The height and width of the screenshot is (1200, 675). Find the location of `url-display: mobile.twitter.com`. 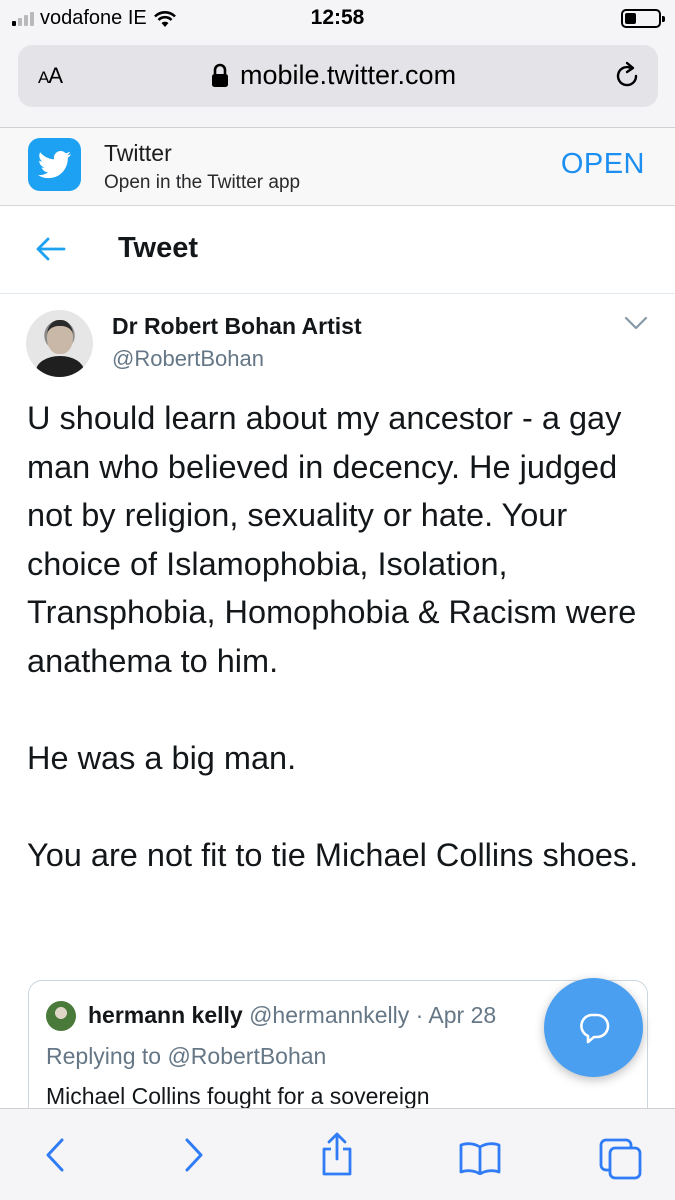

url-display: mobile.twitter.com is located at coordinates (333, 75).